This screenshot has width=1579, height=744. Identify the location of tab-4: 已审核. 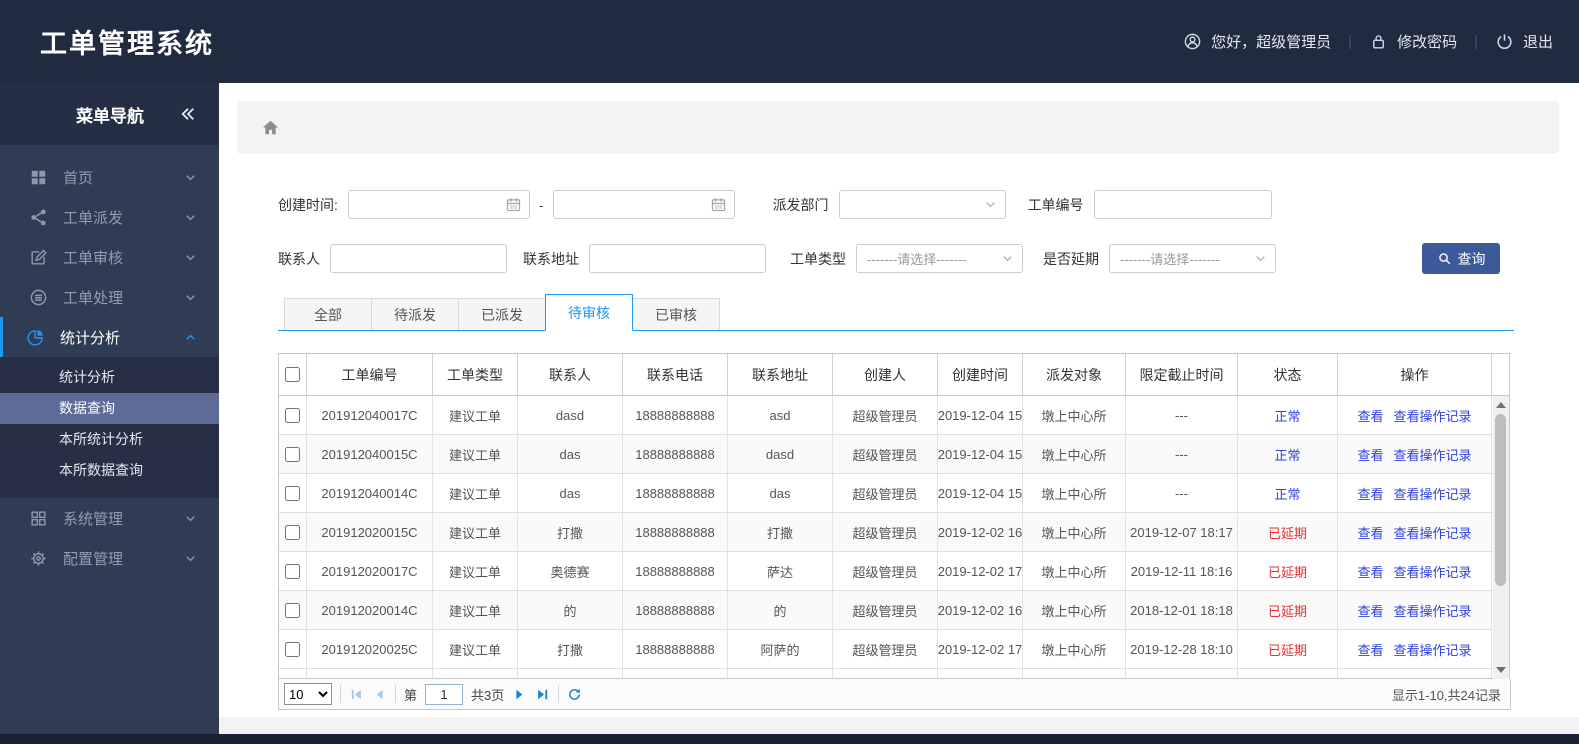
(676, 314).